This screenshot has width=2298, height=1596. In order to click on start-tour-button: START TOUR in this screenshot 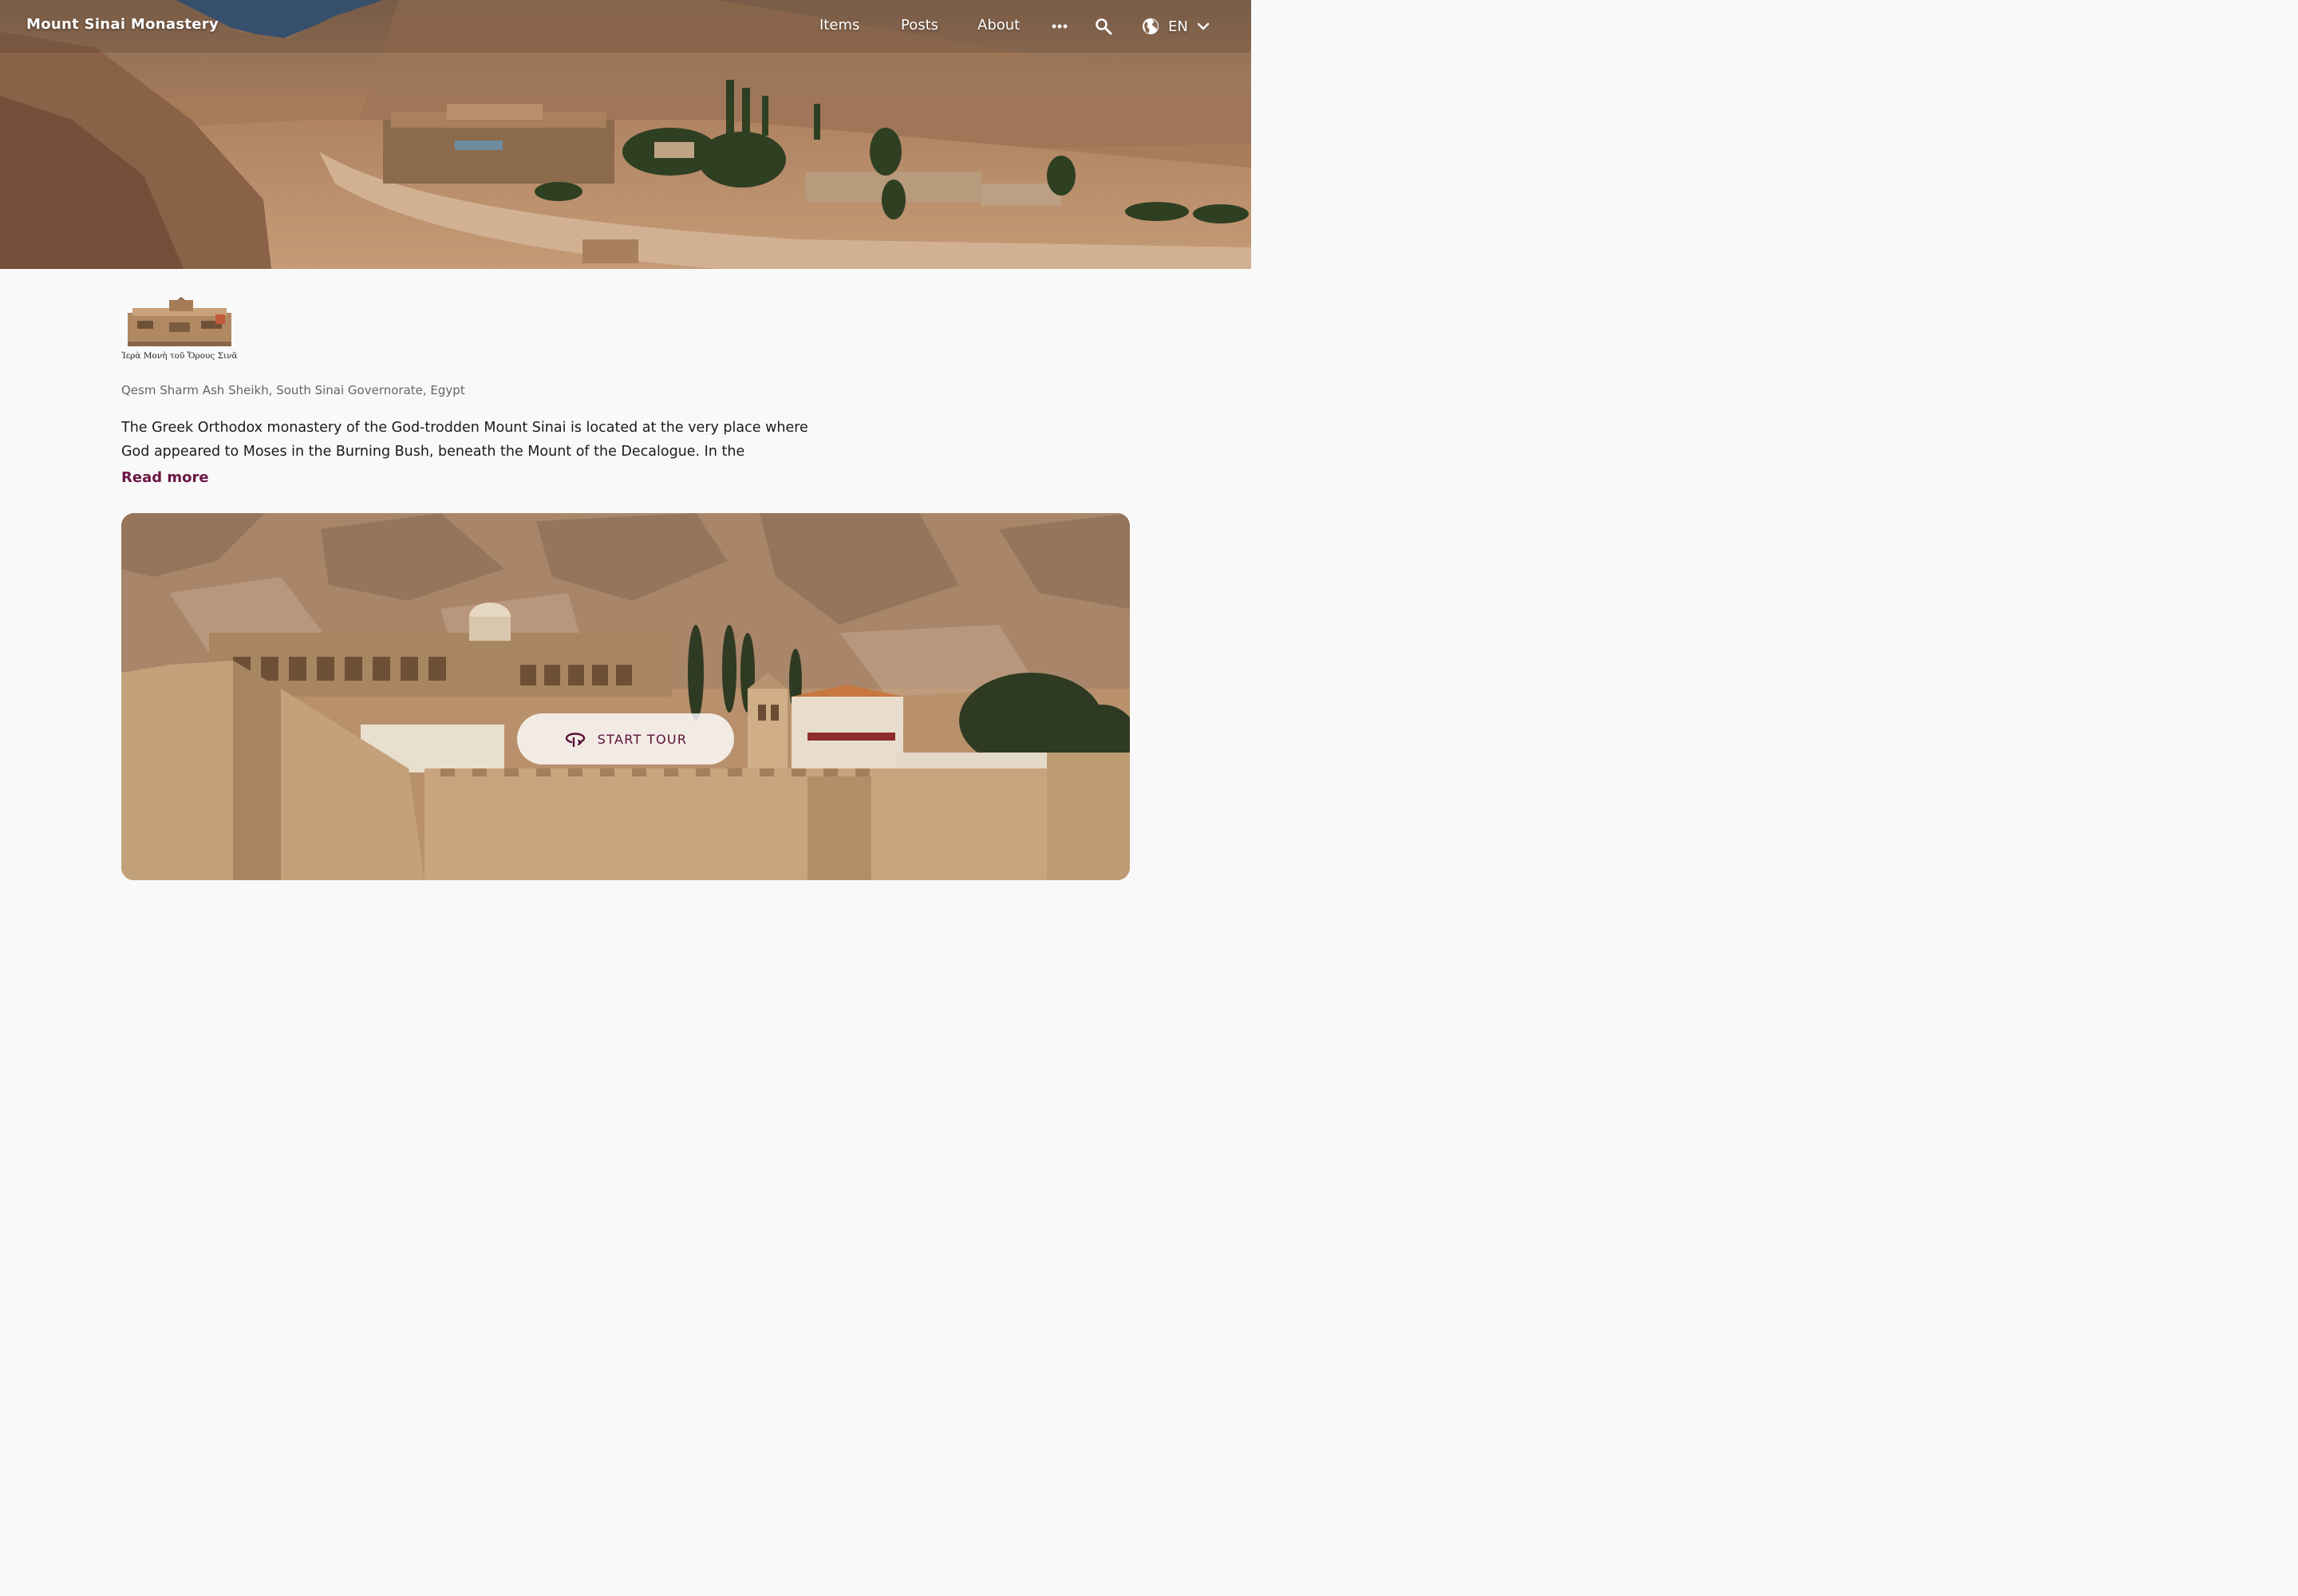, I will do `click(626, 738)`.